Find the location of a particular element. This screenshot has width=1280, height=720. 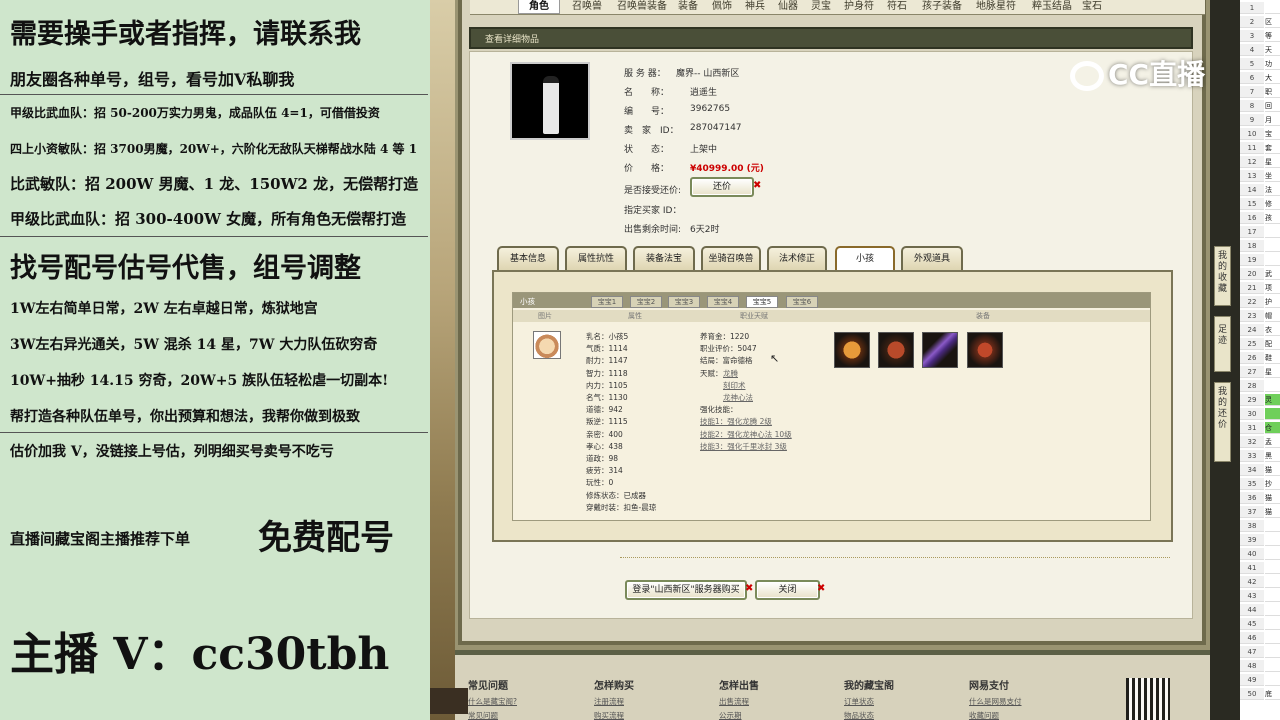

sheet-cell: 回 is located at coordinates (1272, 106).